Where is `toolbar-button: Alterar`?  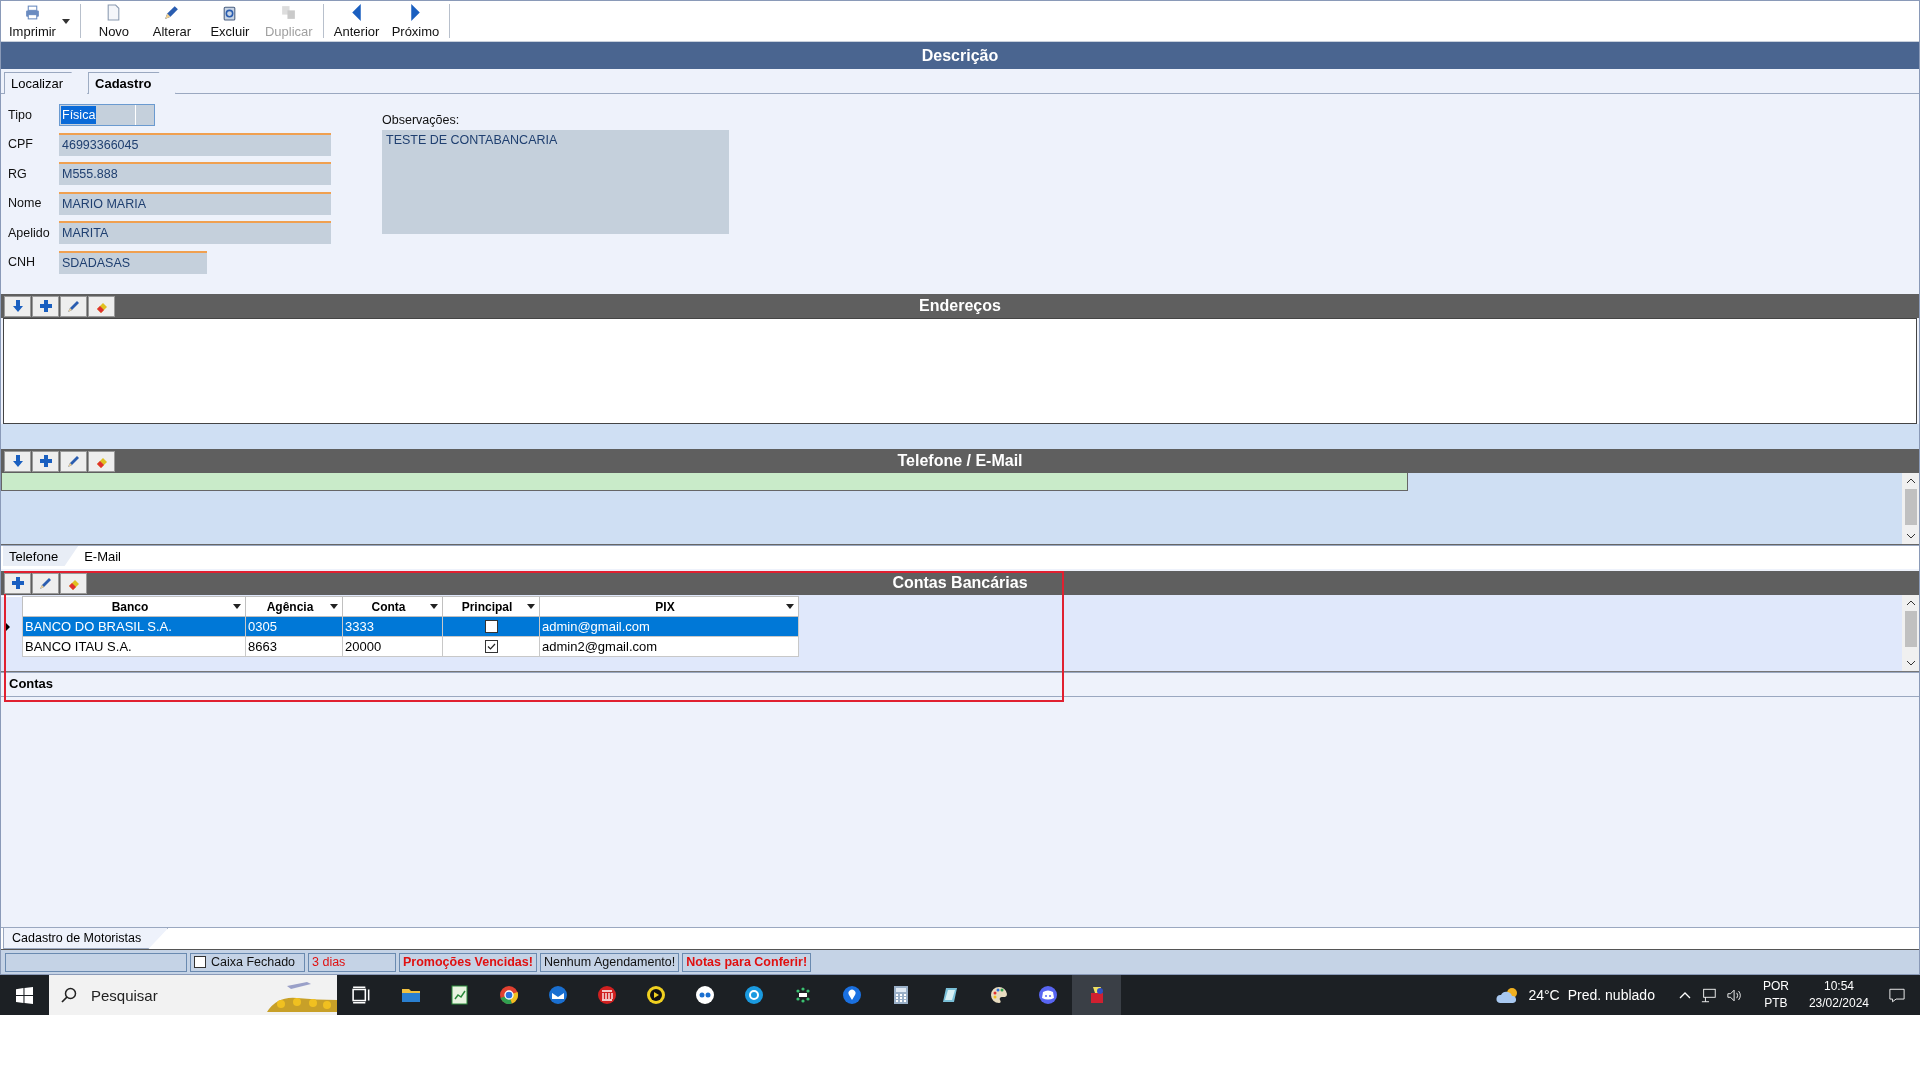 toolbar-button: Alterar is located at coordinates (171, 21).